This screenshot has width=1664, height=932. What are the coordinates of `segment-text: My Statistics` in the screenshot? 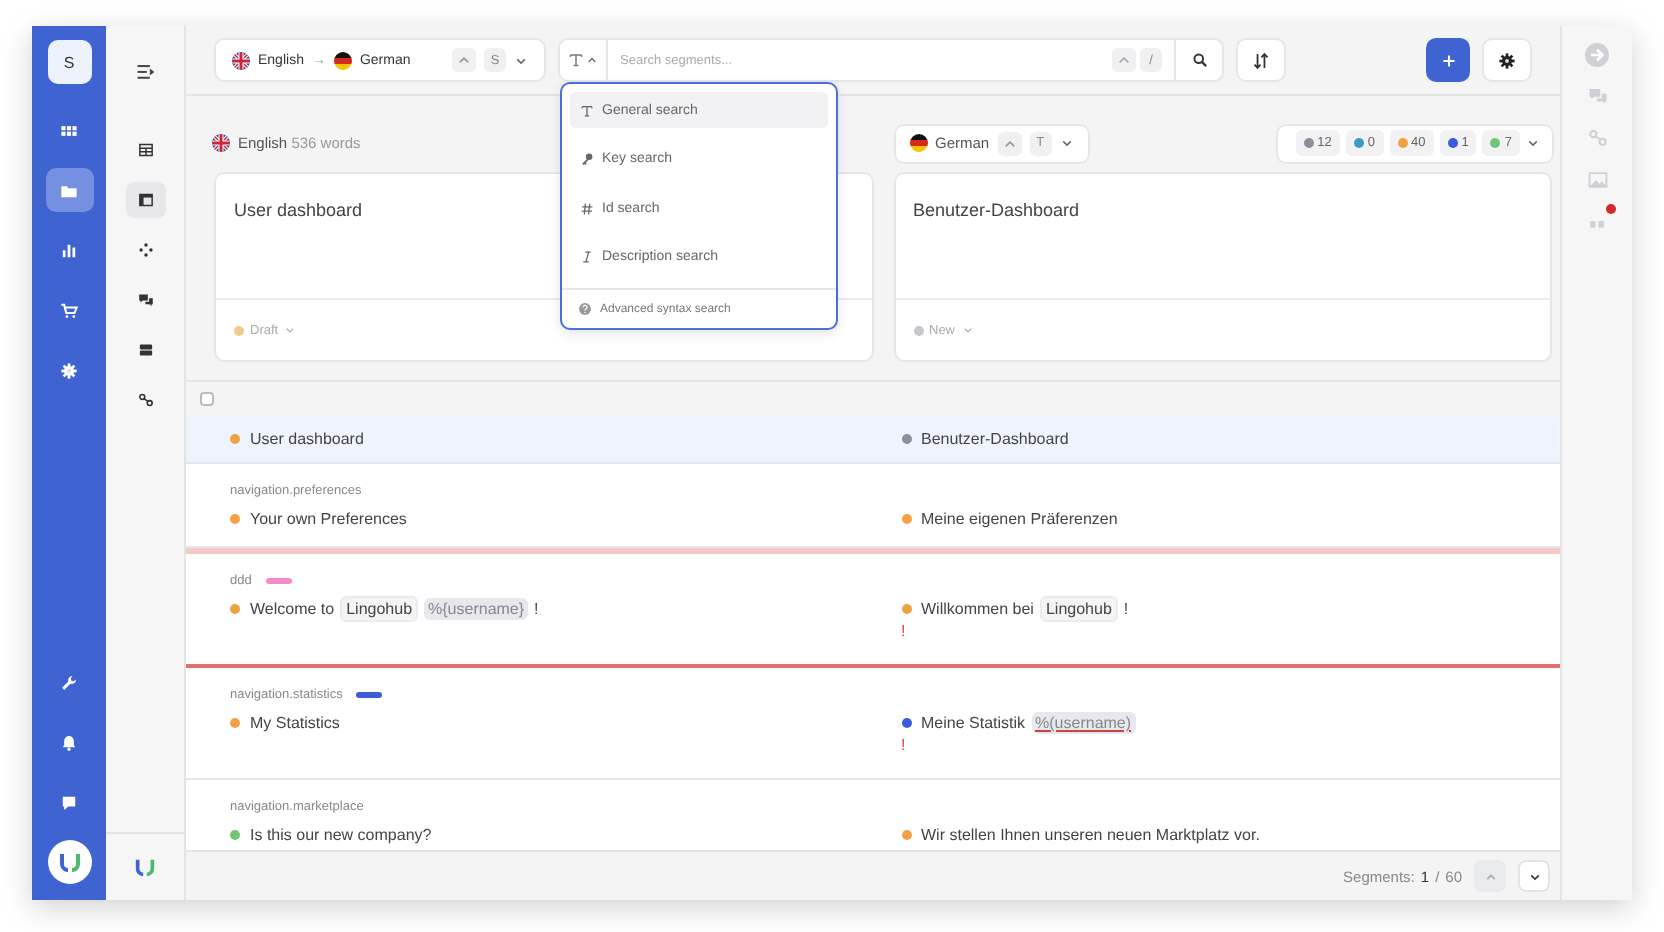 It's located at (295, 723).